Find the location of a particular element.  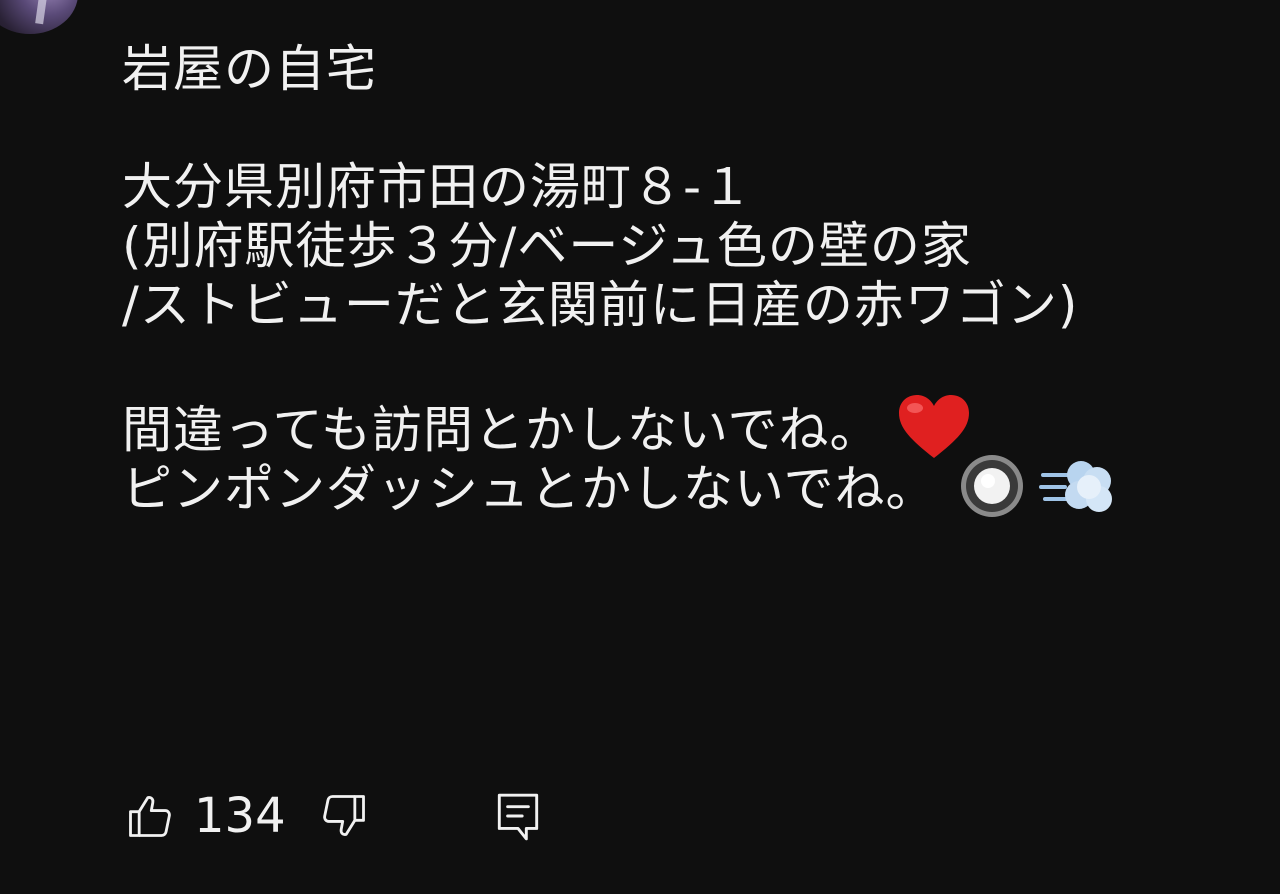

comment-action-bar: 134 is located at coordinates (334, 816).